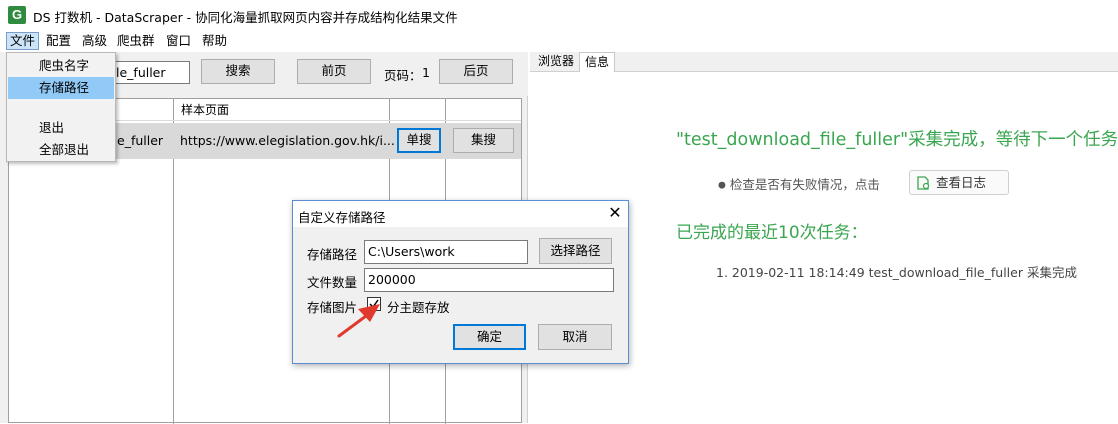  Describe the element at coordinates (332, 282) in the screenshot. I see `count-label: 文件数量` at that location.